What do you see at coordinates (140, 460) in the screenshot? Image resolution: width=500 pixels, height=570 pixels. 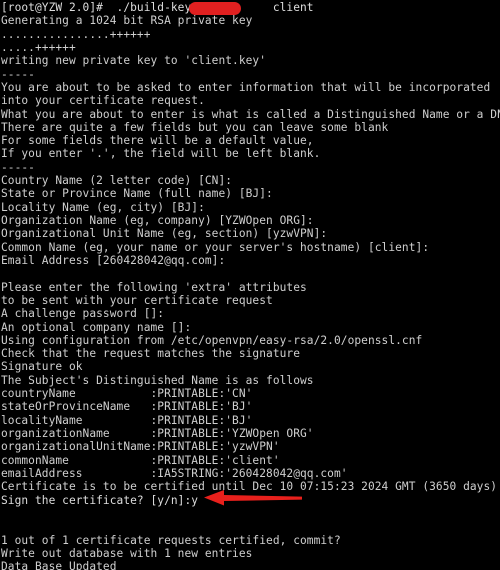 I see `dn-field-common-name: commonName :PRINTABLE:'client'` at bounding box center [140, 460].